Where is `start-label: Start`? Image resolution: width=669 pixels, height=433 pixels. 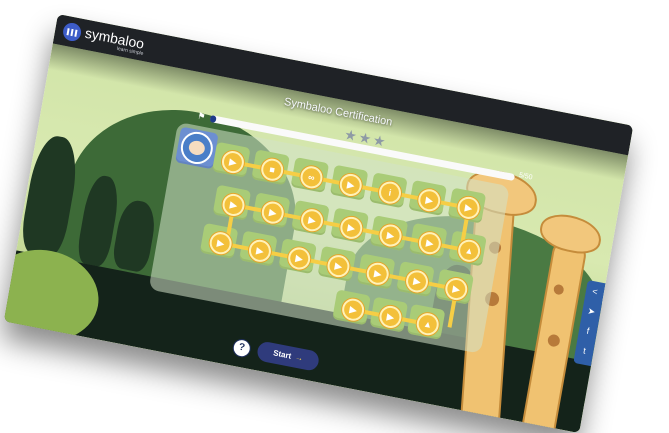
start-label: Start is located at coordinates (282, 354).